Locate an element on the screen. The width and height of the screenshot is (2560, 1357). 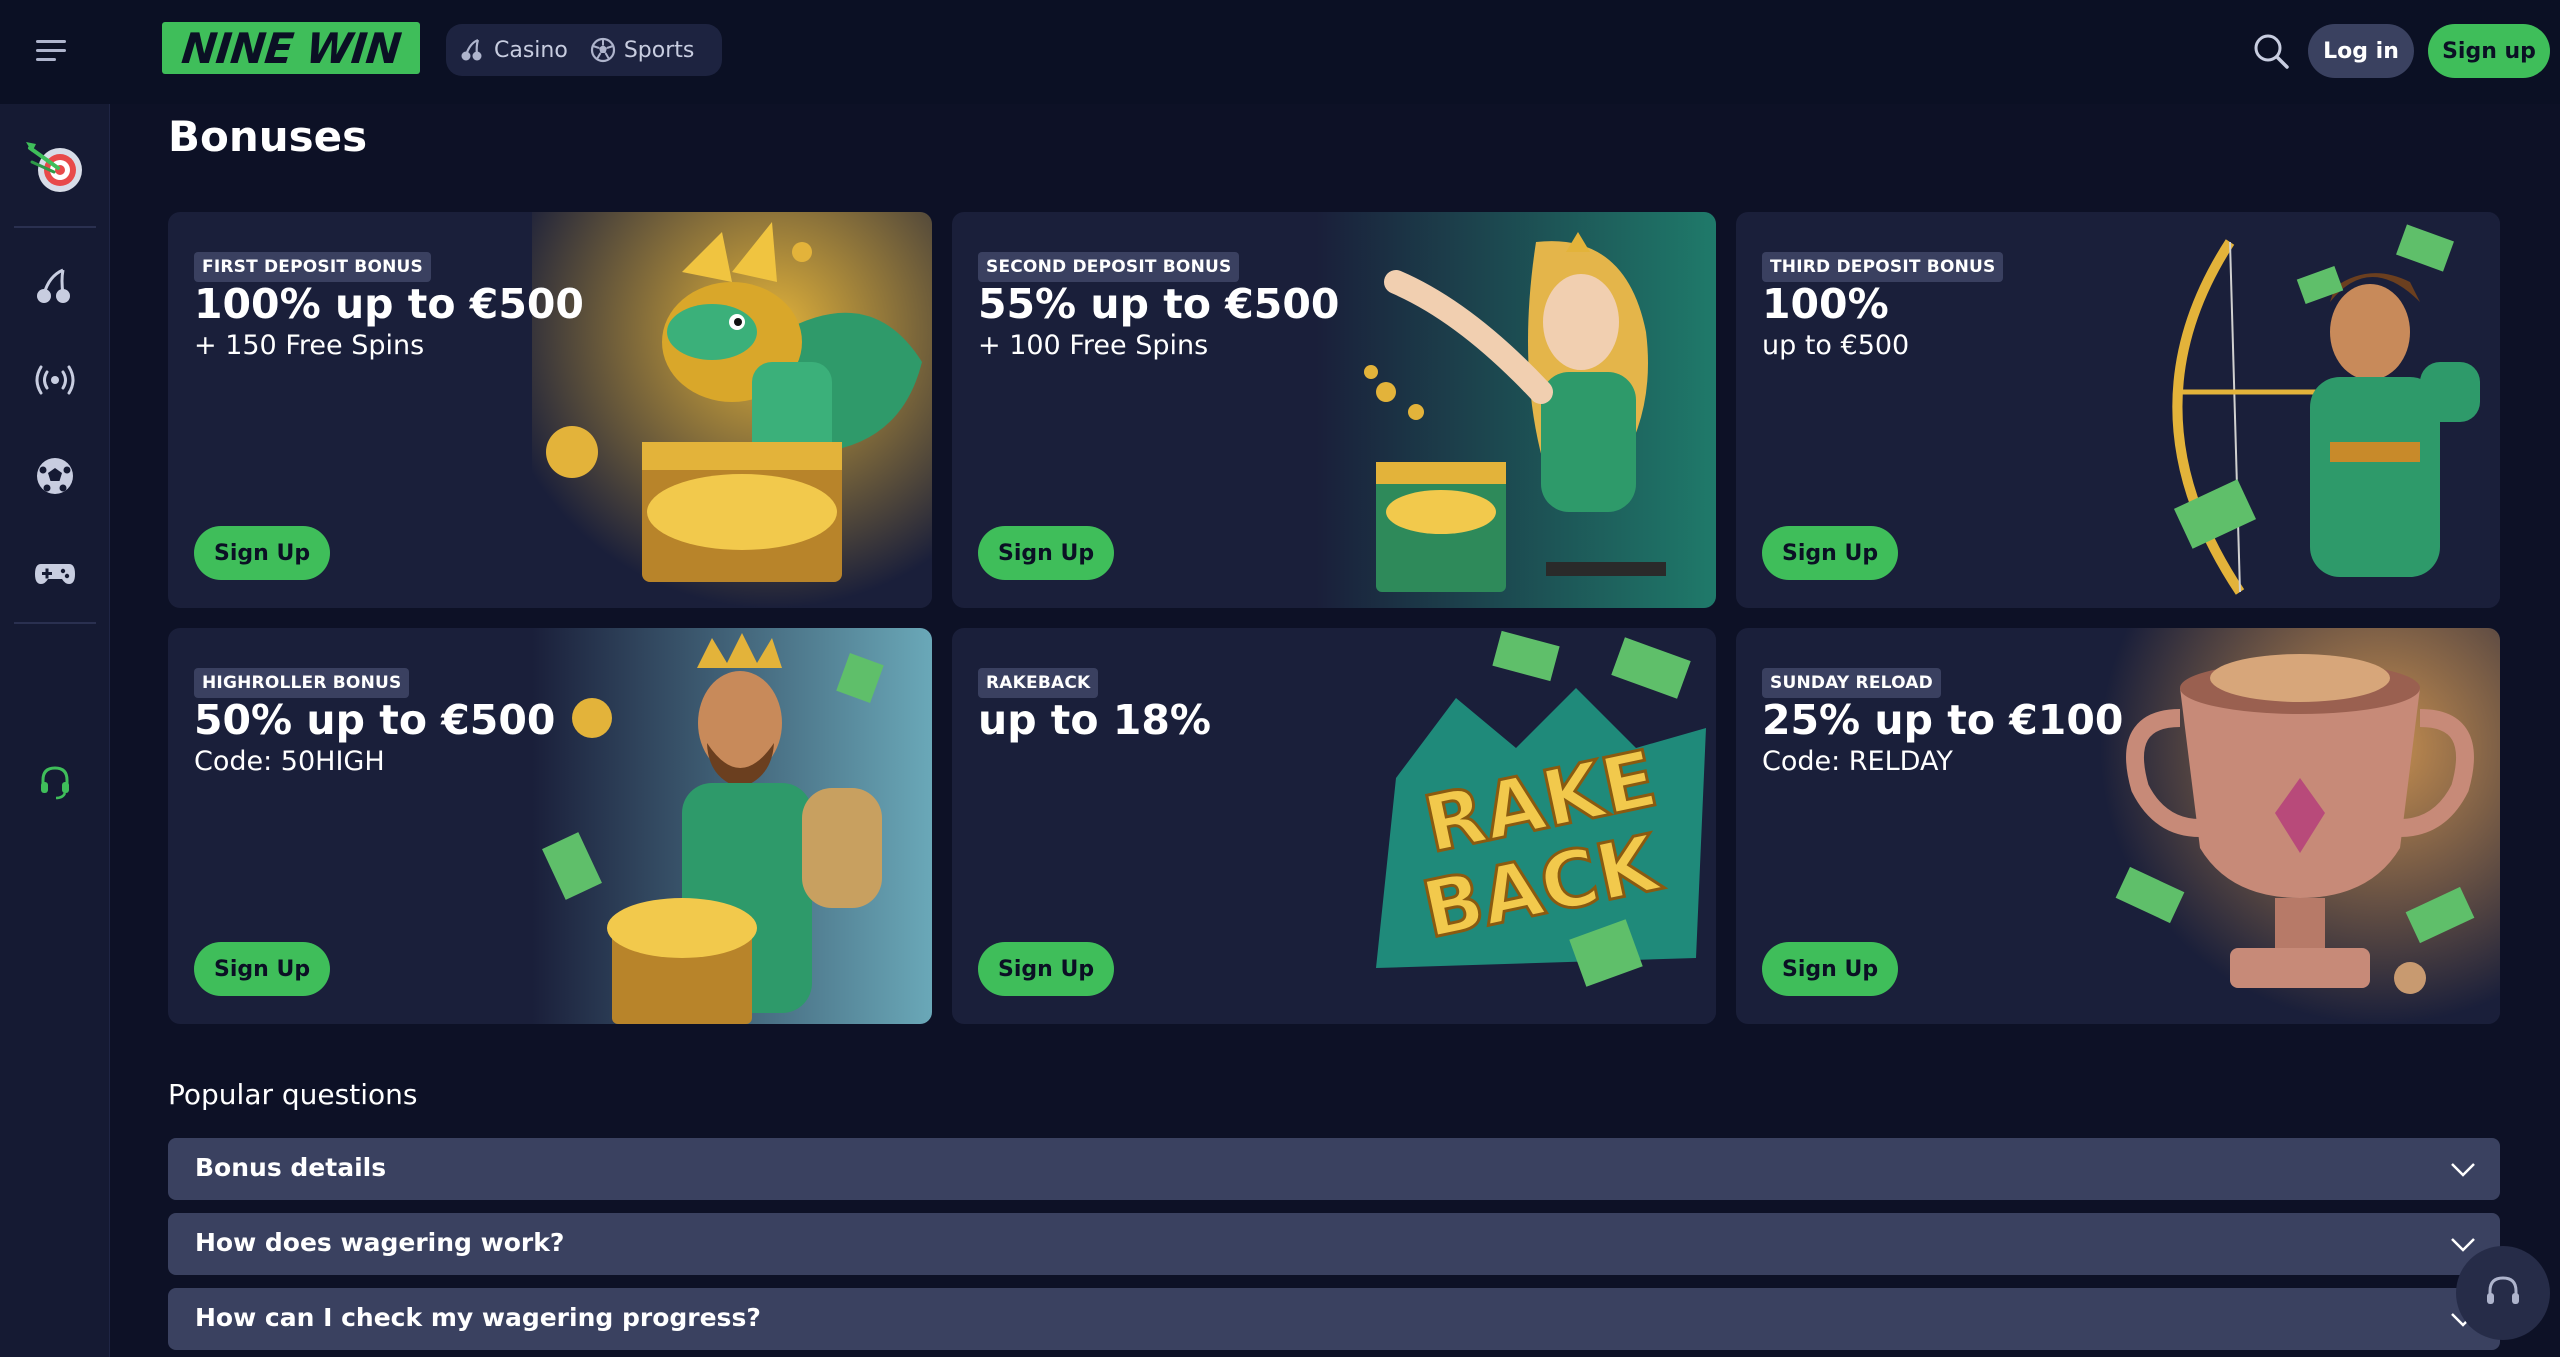
live-broadcast-icon is located at coordinates (55, 380).